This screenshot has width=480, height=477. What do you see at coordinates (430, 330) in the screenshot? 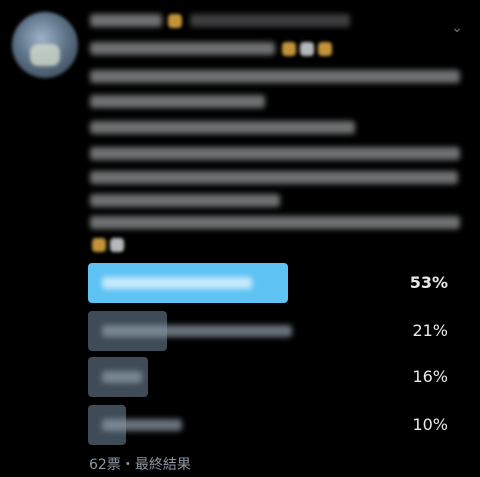
I see `poll-percent: 21%` at bounding box center [430, 330].